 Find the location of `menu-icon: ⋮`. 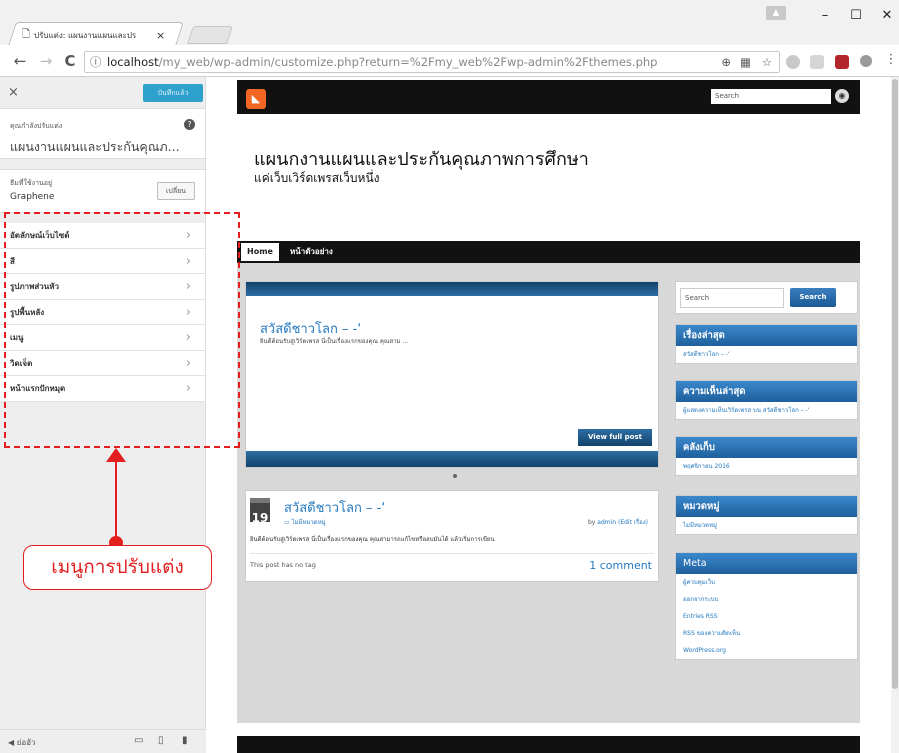

menu-icon: ⋮ is located at coordinates (890, 59).